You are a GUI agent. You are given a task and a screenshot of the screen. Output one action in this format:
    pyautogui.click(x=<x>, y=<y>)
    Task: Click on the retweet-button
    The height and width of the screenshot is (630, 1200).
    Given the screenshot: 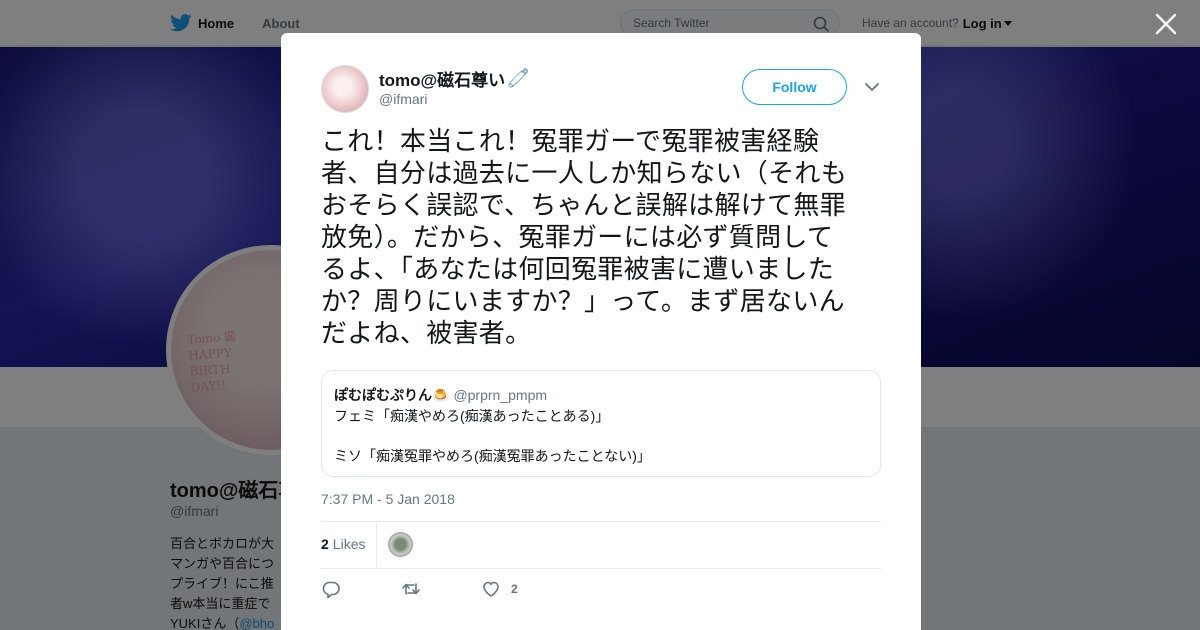 What is the action you would take?
    pyautogui.click(x=411, y=589)
    